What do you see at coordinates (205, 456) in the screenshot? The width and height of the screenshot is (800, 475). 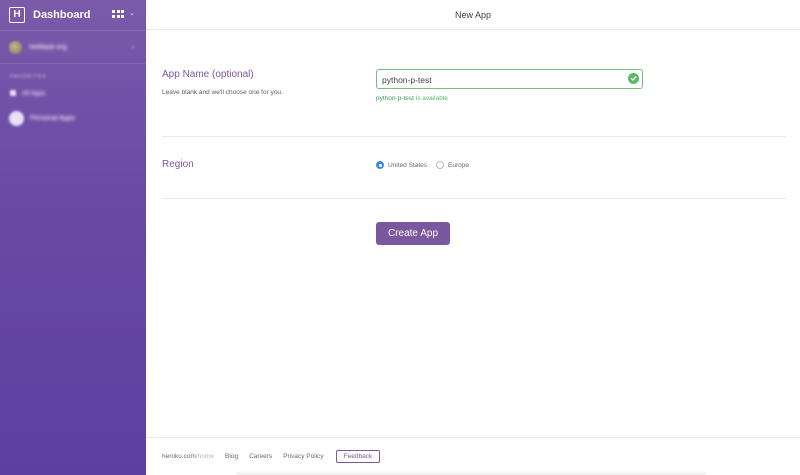 I see `footer-domain-path: /home` at bounding box center [205, 456].